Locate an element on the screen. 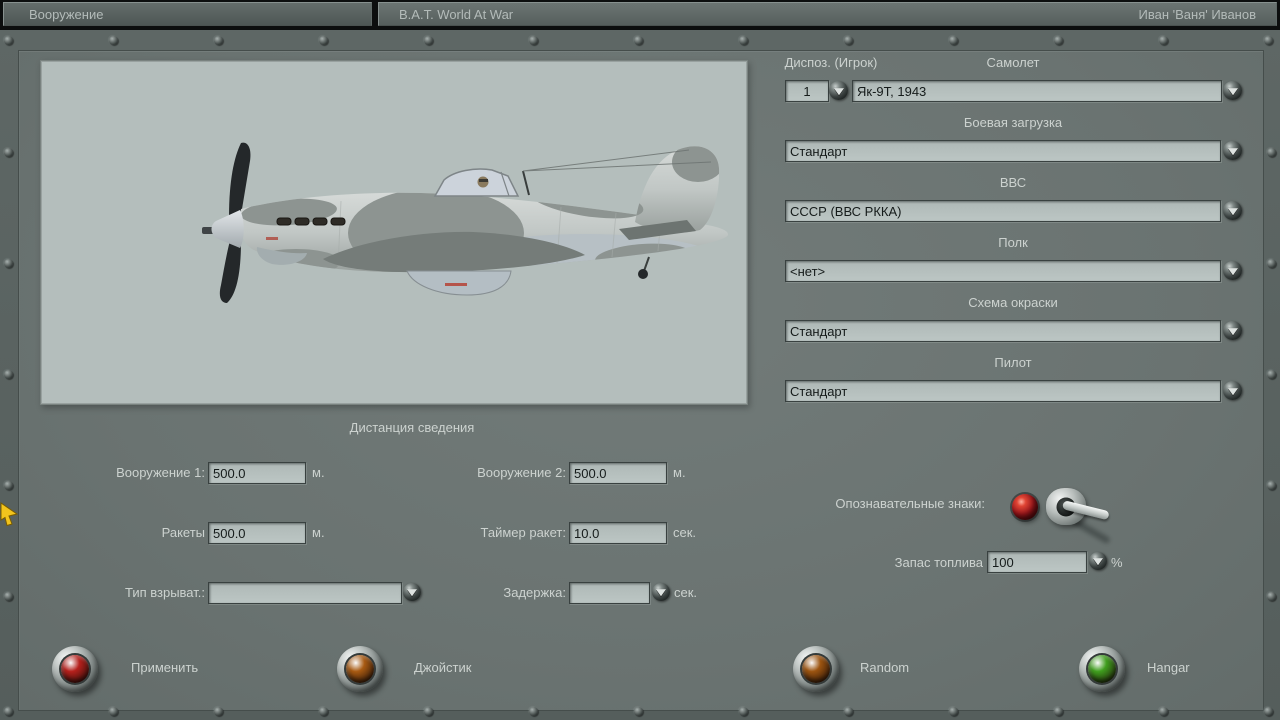  joystick-button-label: Джойстик is located at coordinates (443, 667).